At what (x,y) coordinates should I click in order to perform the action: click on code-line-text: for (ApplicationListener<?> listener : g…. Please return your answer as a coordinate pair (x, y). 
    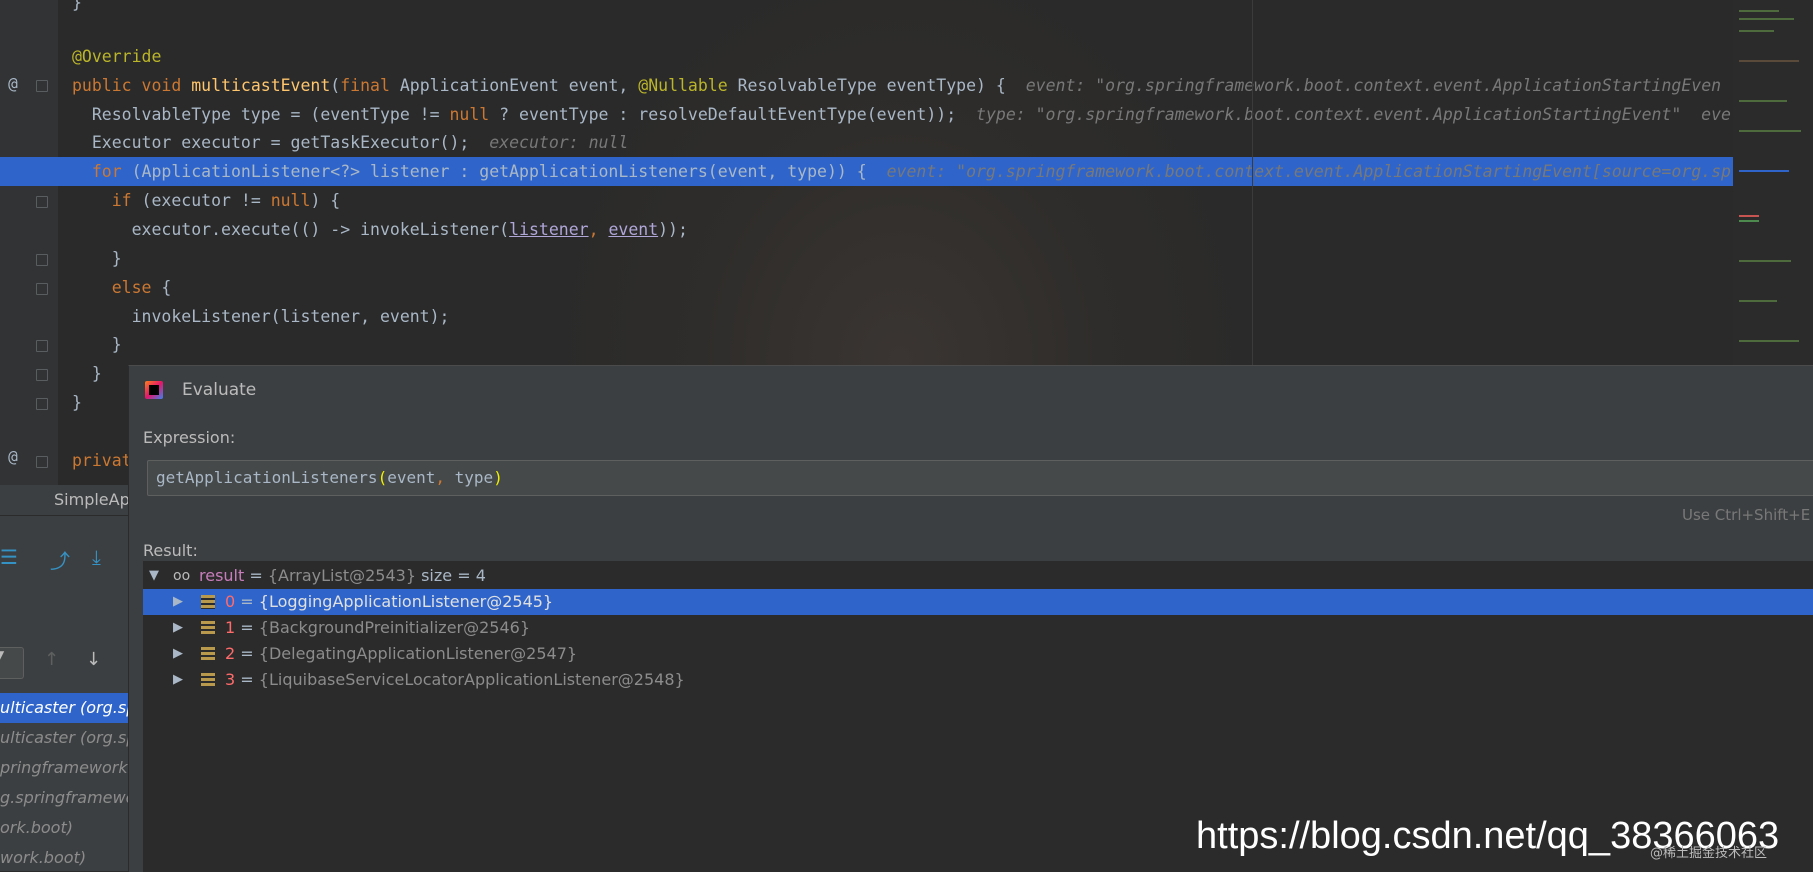
    Looking at the image, I should click on (901, 171).